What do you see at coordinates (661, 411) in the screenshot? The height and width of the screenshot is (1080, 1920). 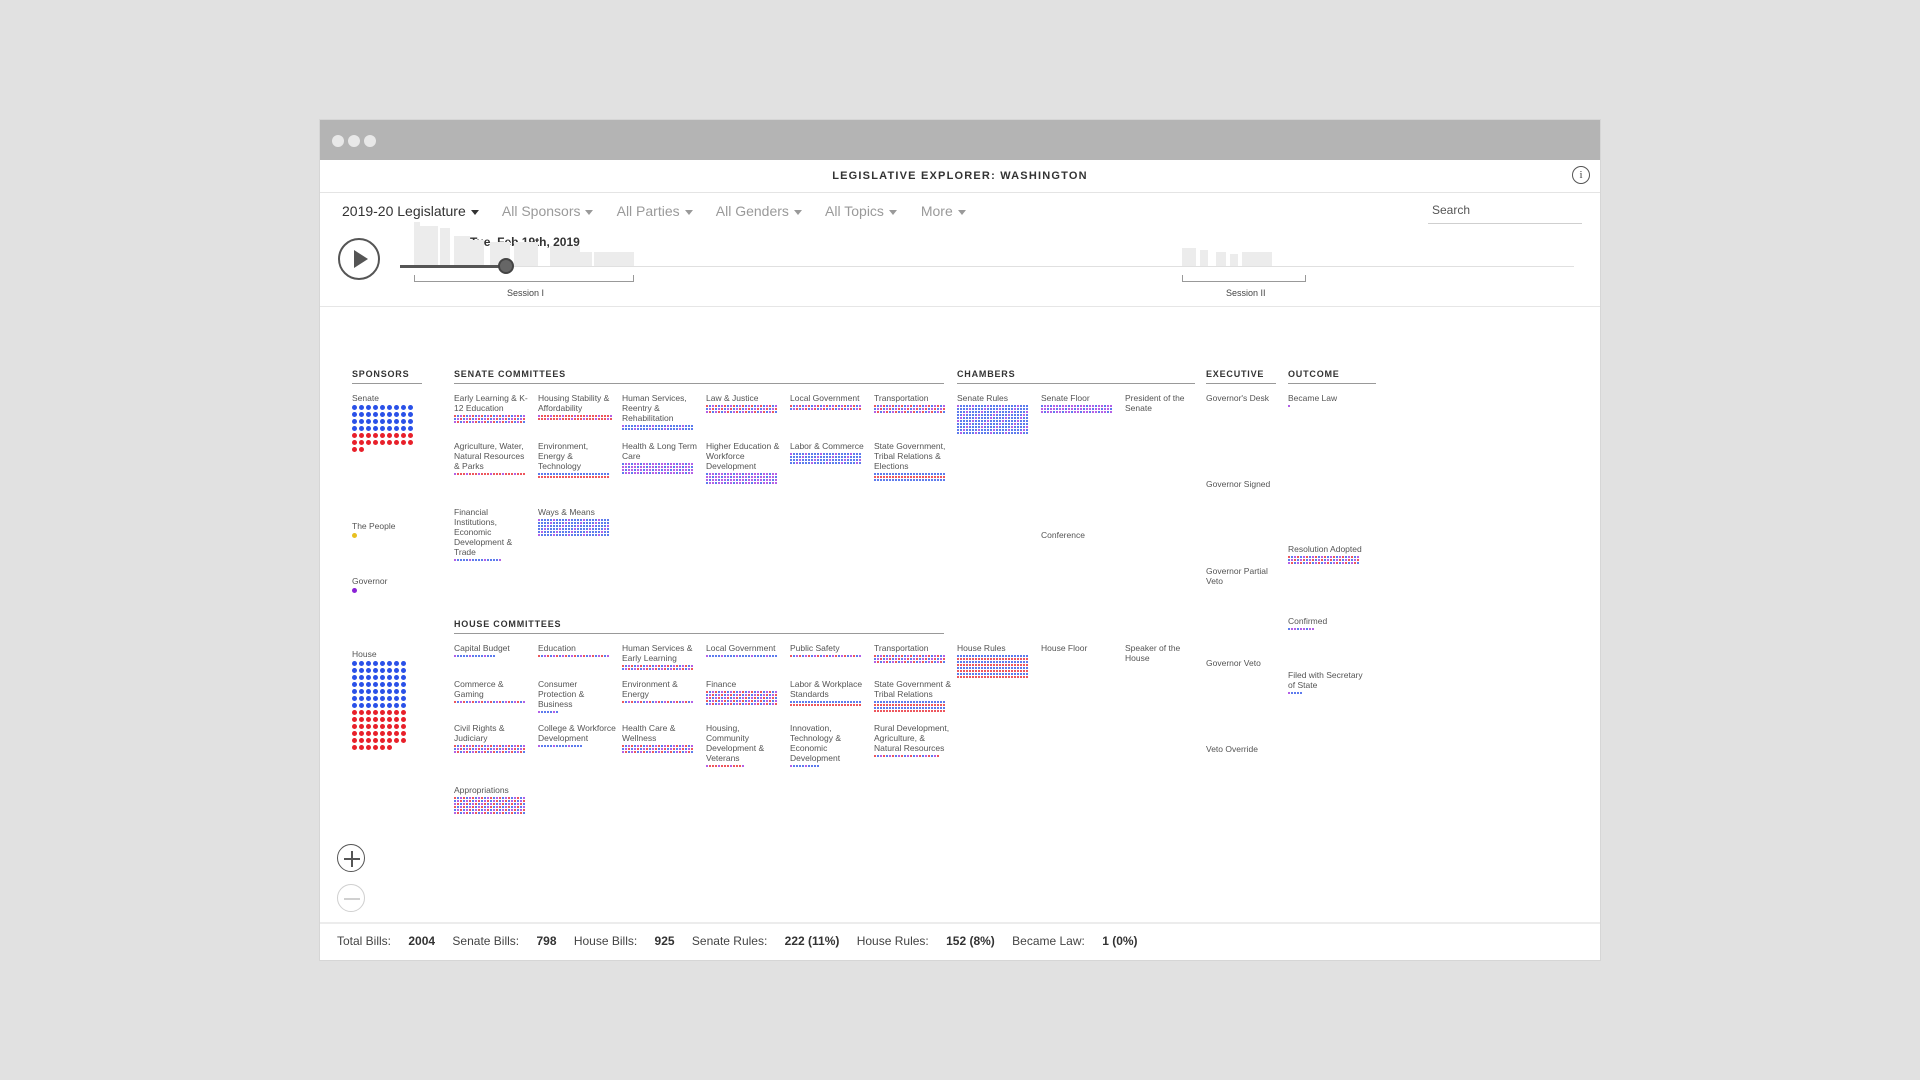 I see `node: Human Services, Reentry & Rehabilitation` at bounding box center [661, 411].